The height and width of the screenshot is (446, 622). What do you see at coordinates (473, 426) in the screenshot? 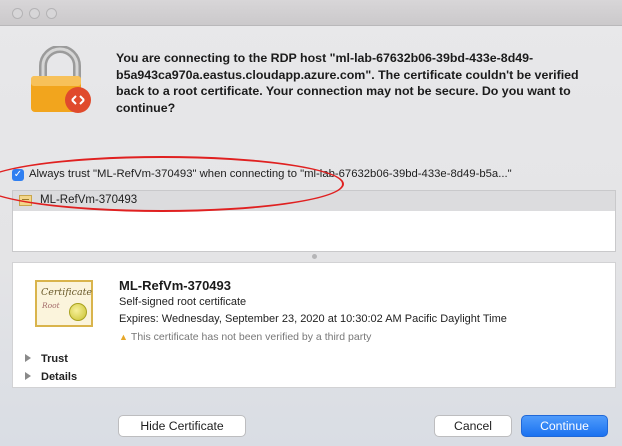
I see `cancel-button: Cancel` at bounding box center [473, 426].